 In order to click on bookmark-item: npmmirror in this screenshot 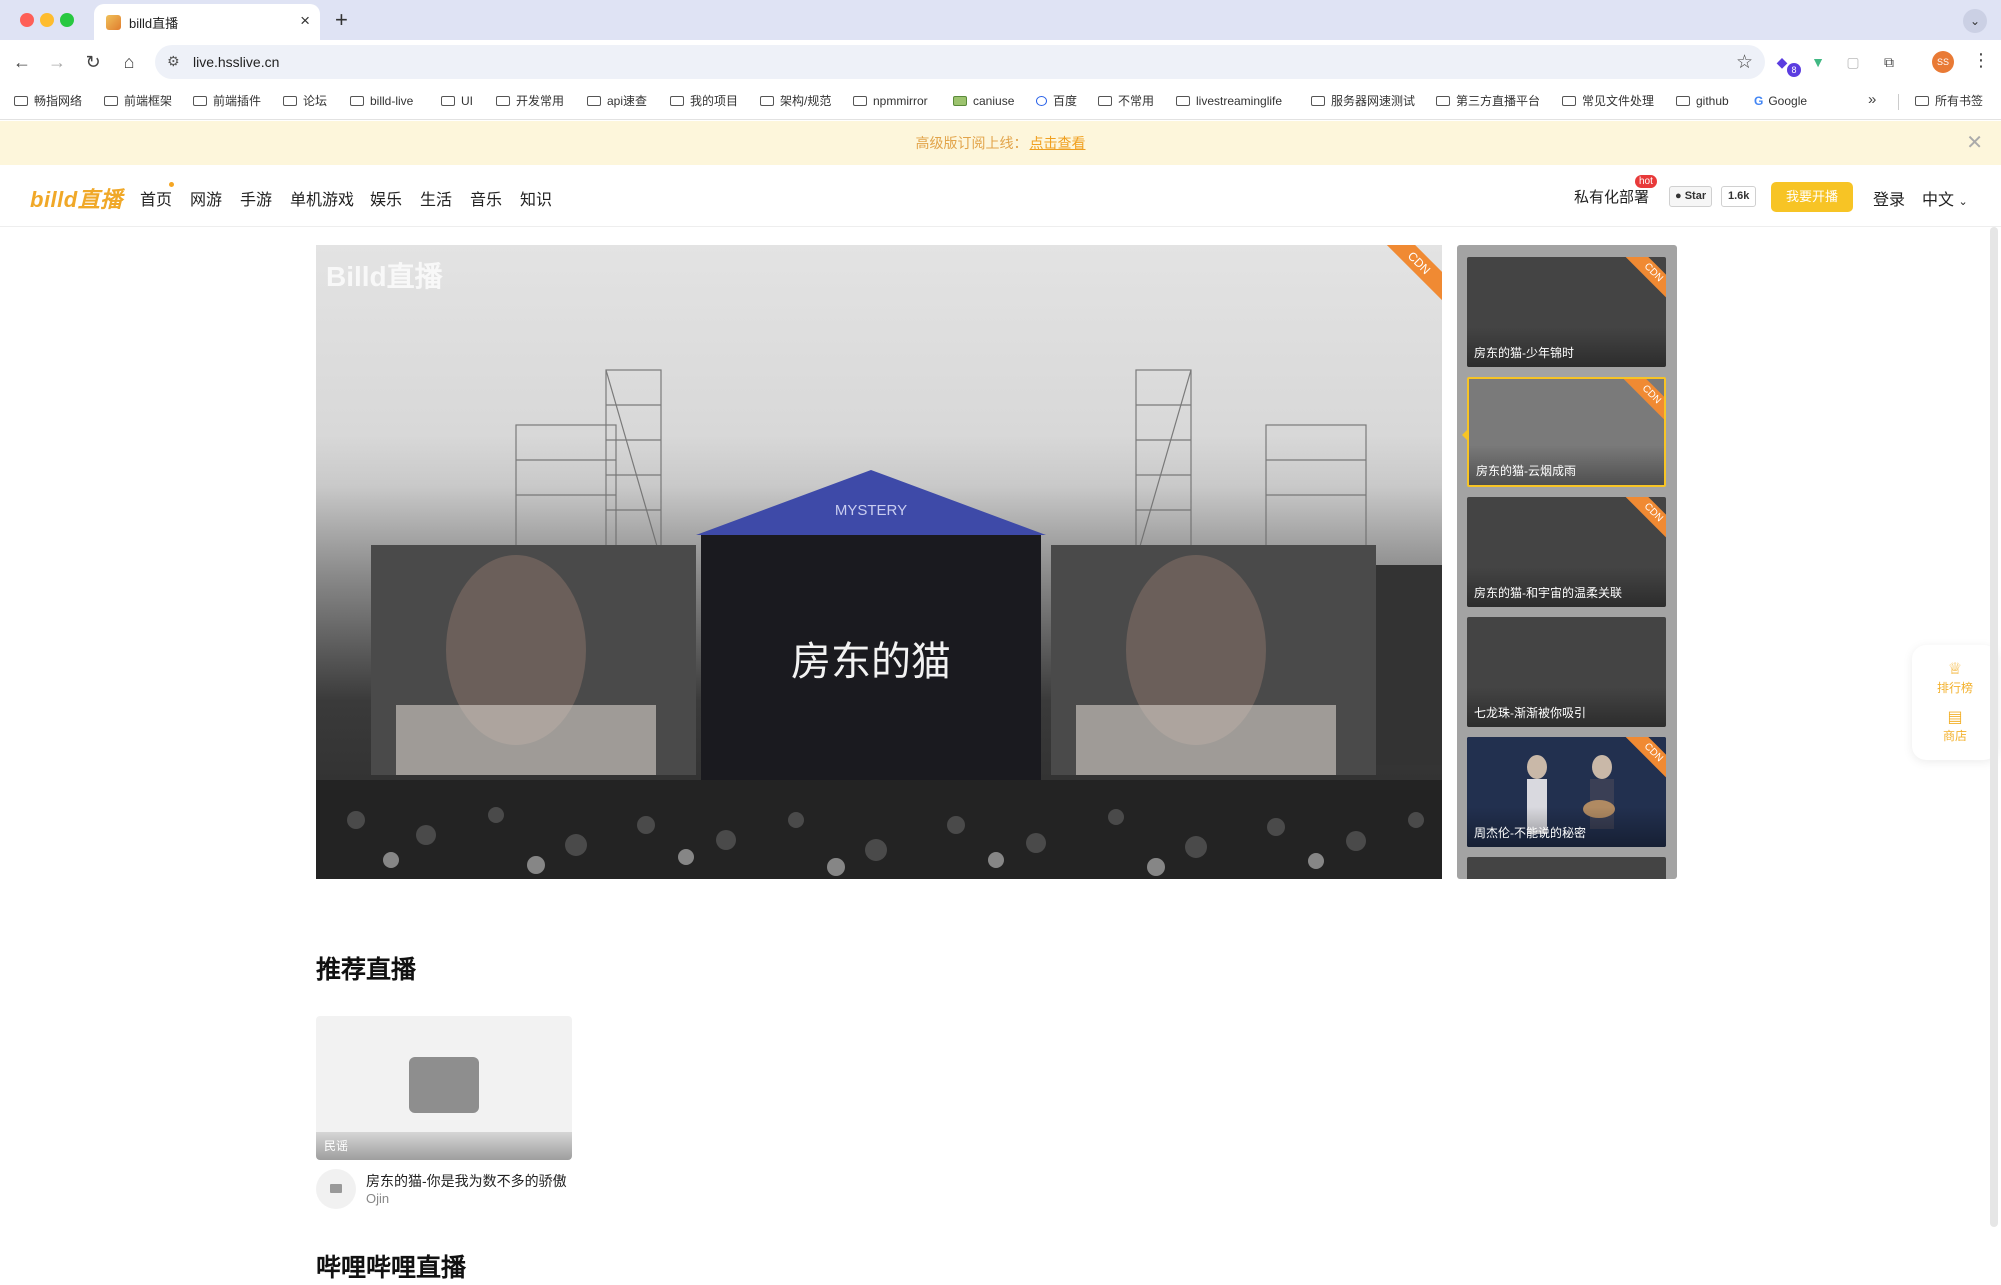, I will do `click(890, 101)`.